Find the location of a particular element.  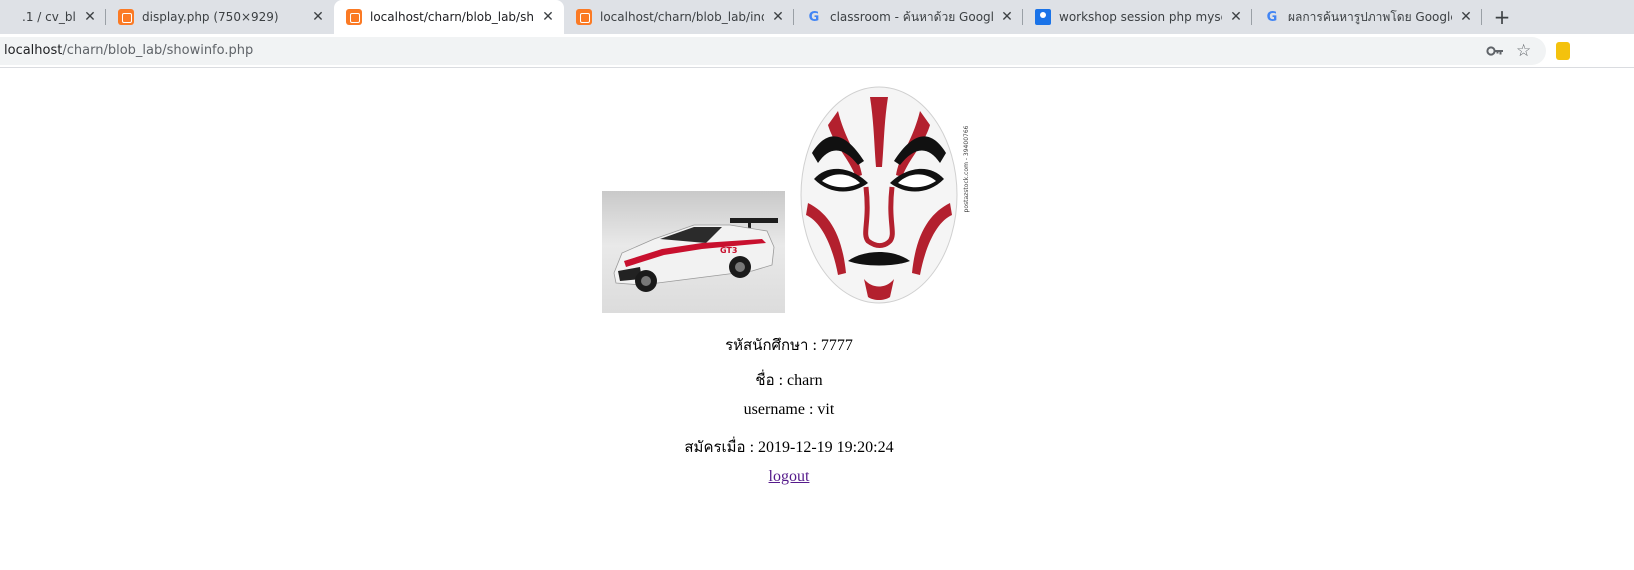

phpmyadmin-icon is located at coordinates (7, 17).